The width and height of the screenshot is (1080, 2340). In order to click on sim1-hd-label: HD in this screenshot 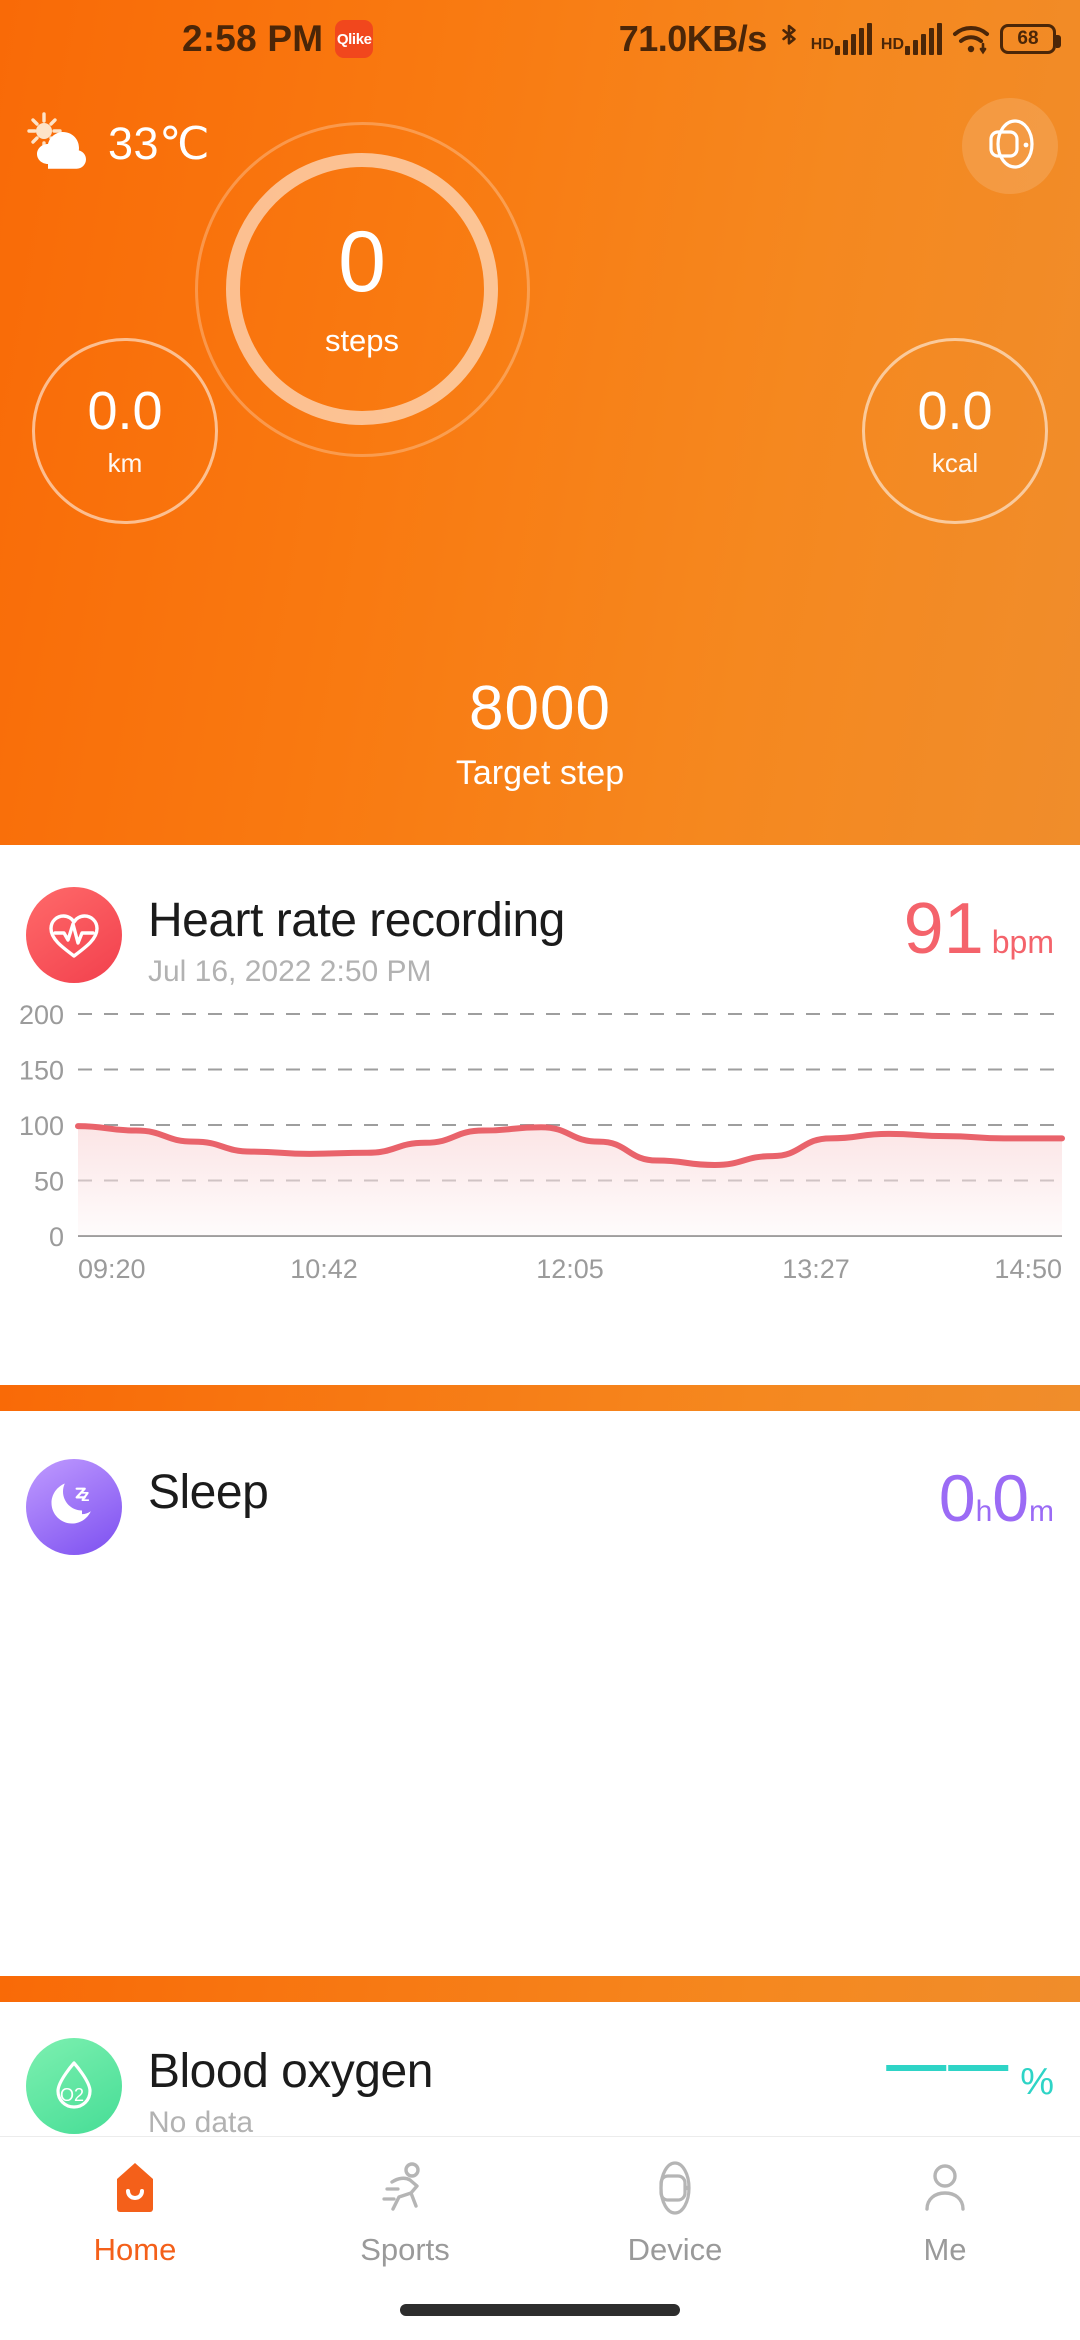, I will do `click(822, 44)`.